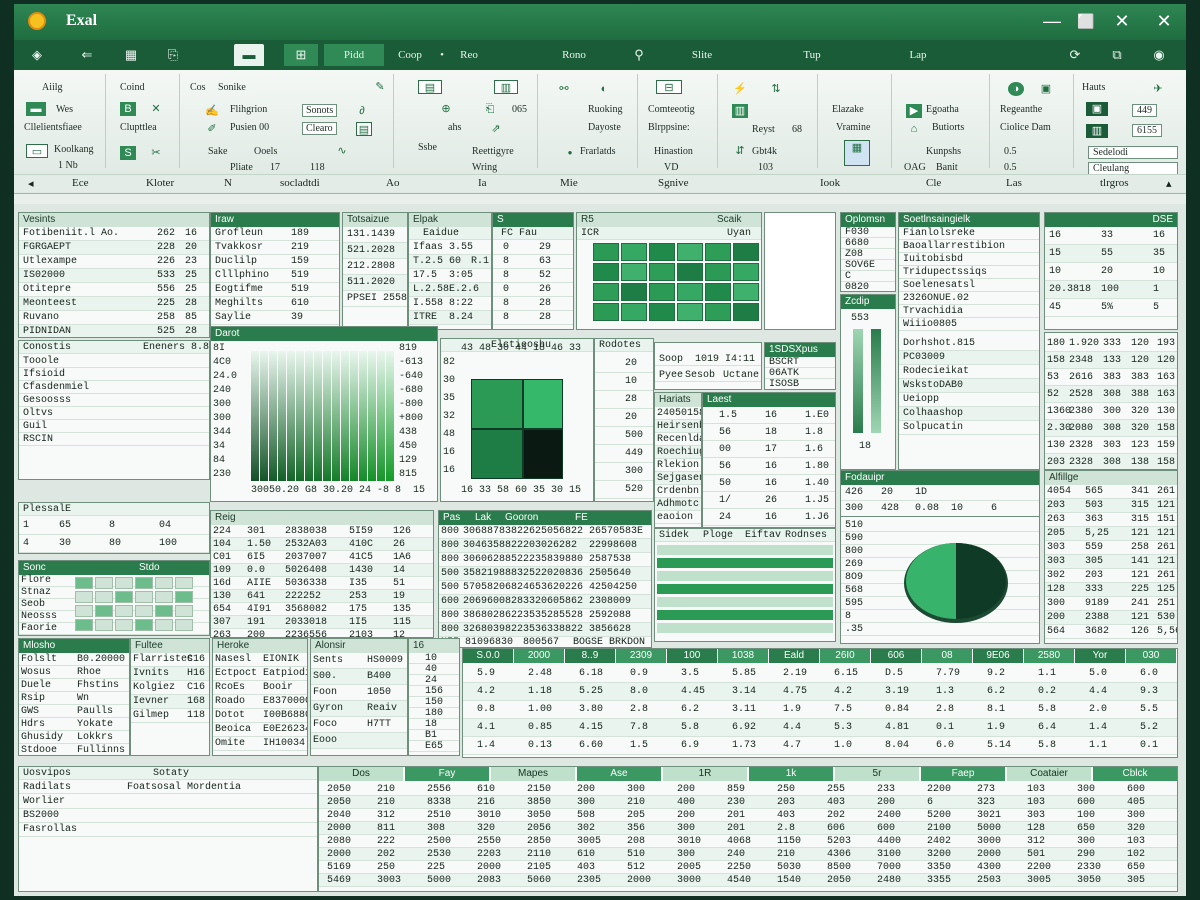  I want to click on grid-icon: ▦, so click(131, 55).